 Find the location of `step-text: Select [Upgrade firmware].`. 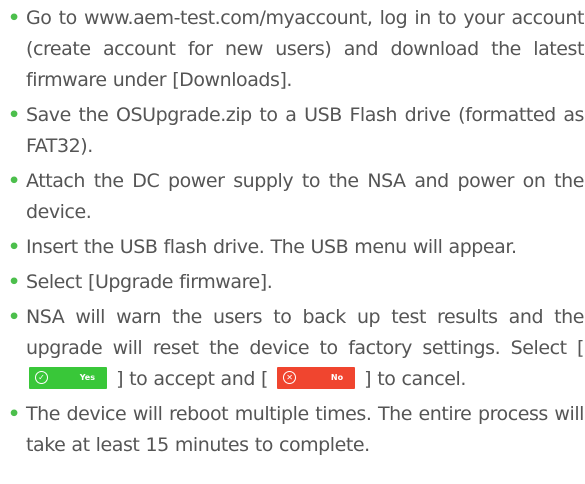

step-text: Select [Upgrade firmware]. is located at coordinates (149, 282).